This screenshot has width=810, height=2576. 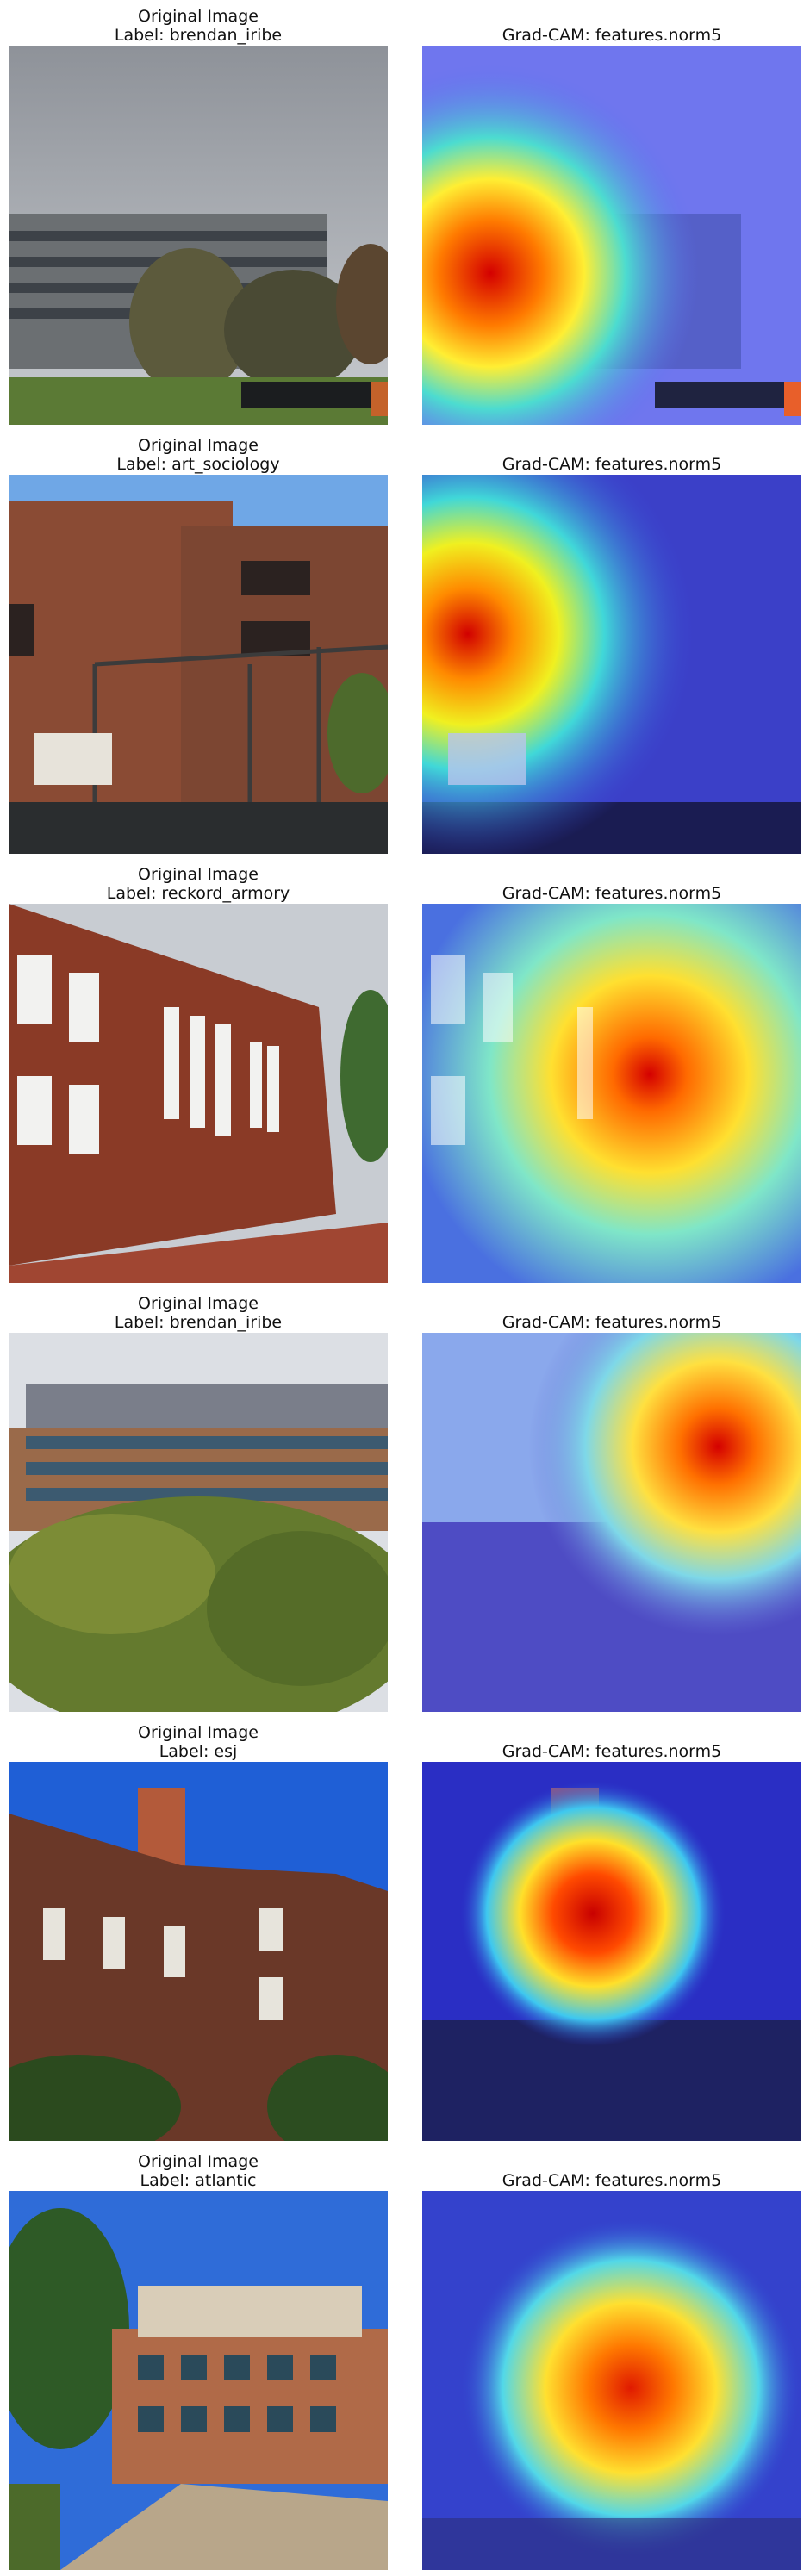 What do you see at coordinates (198, 1752) in the screenshot?
I see `original-image-label: Label: esj` at bounding box center [198, 1752].